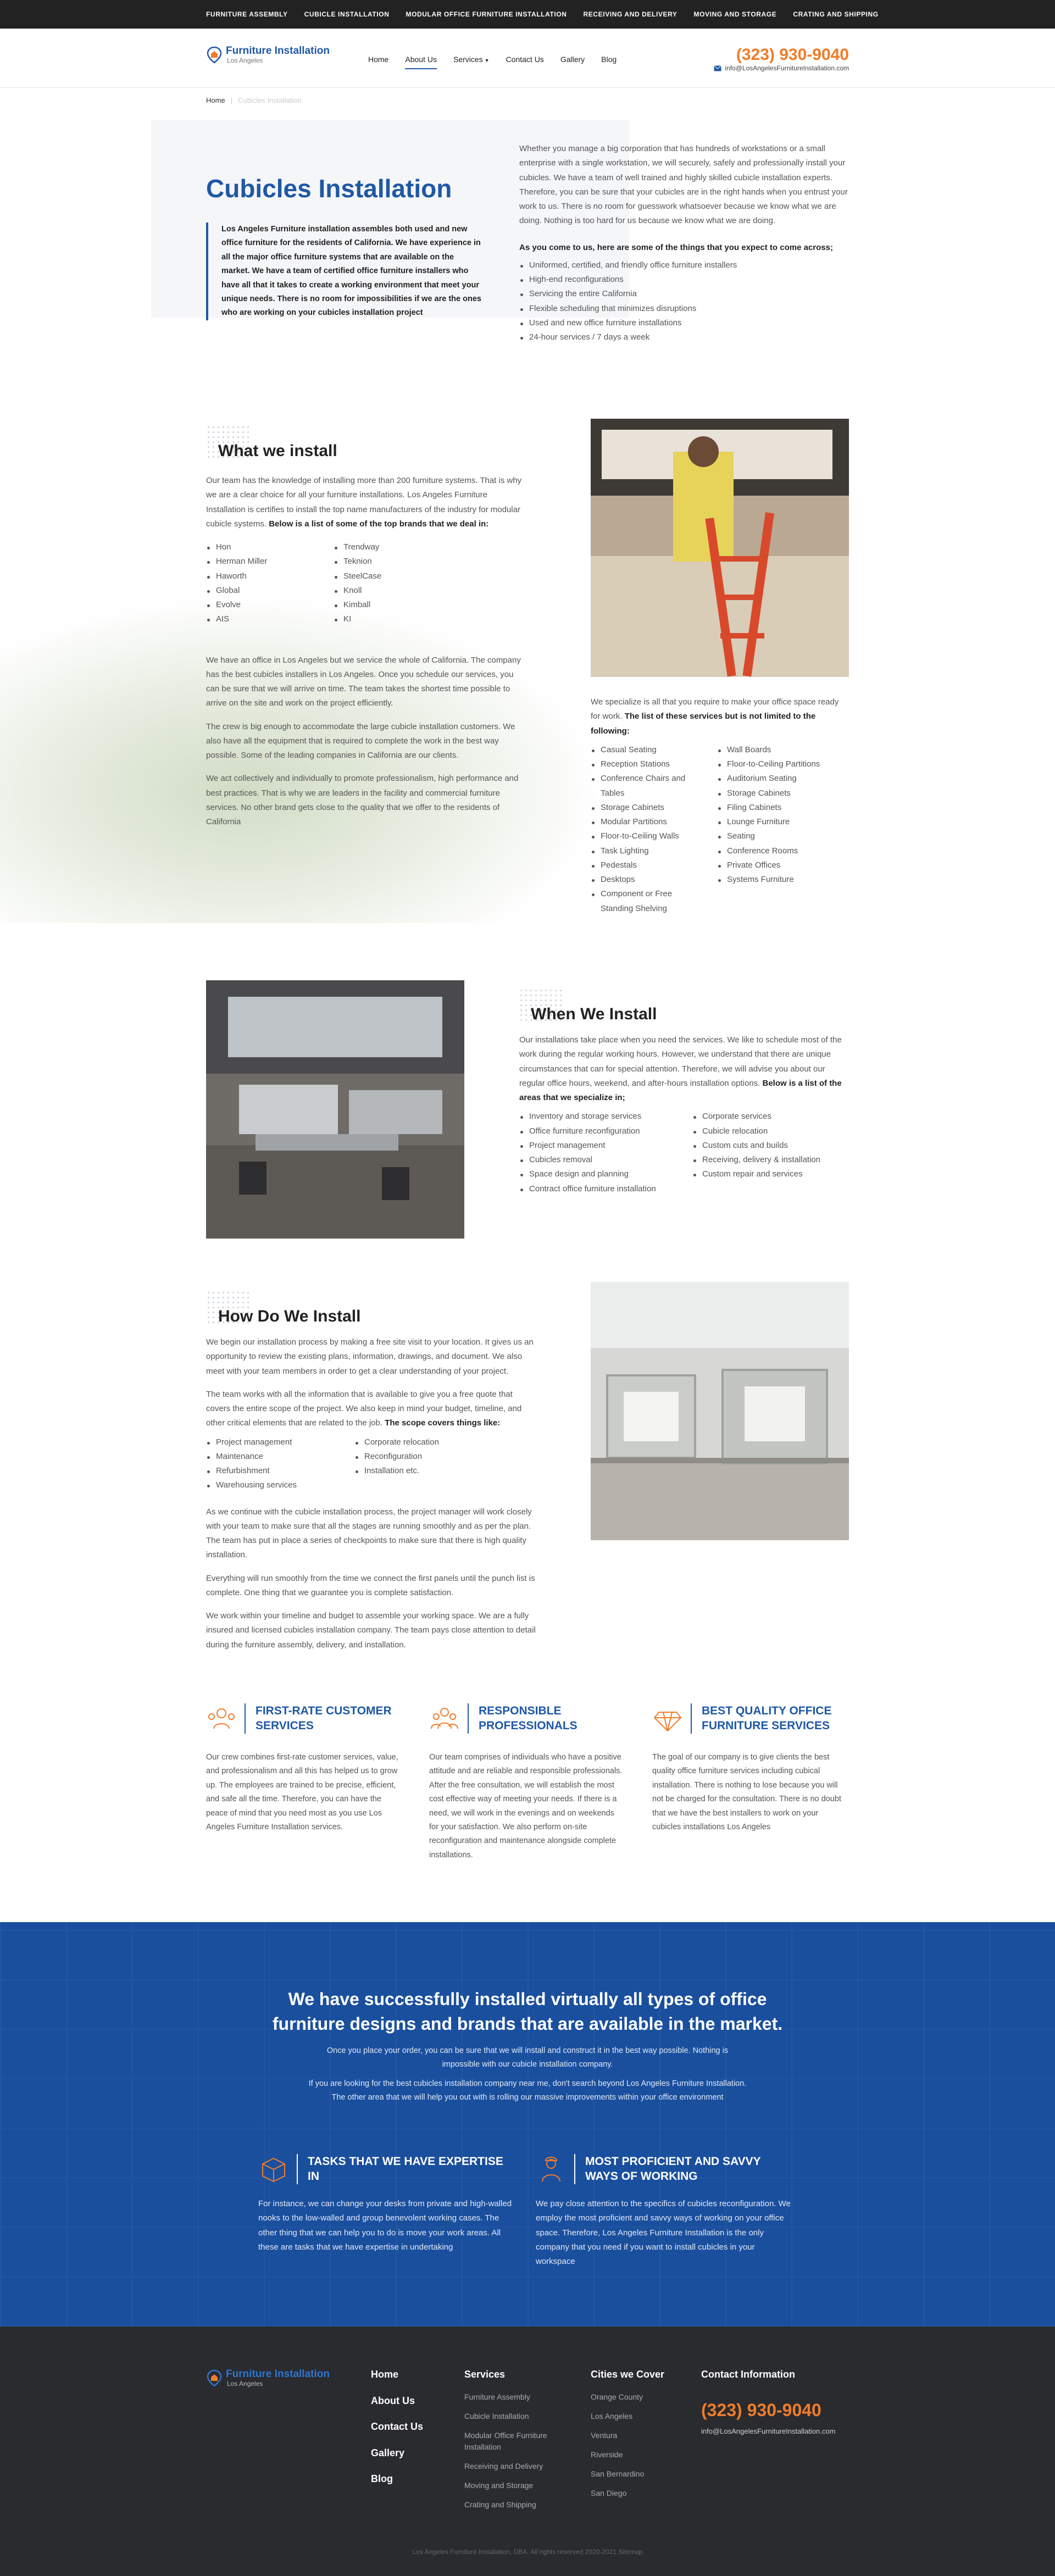 This screenshot has height=2576, width=1055. I want to click on footer-city: Riverside, so click(607, 2454).